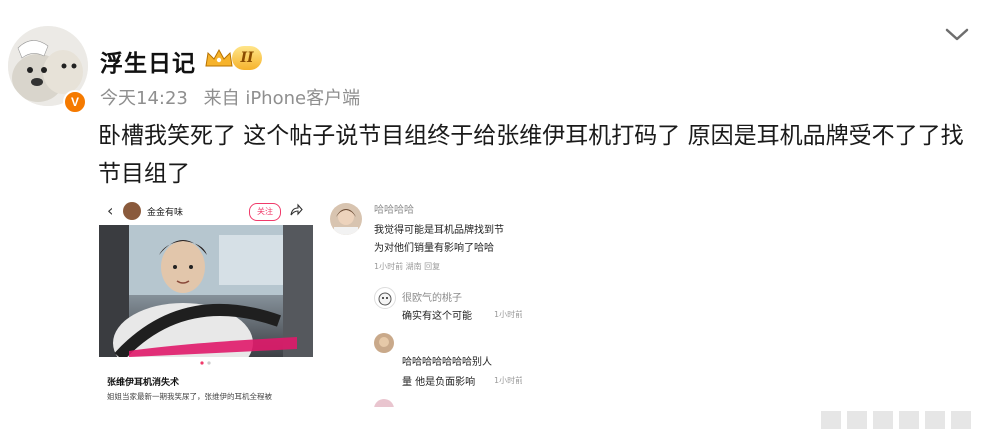 Image resolution: width=988 pixels, height=442 pixels. I want to click on reply2-time: 1小时前, so click(508, 380).